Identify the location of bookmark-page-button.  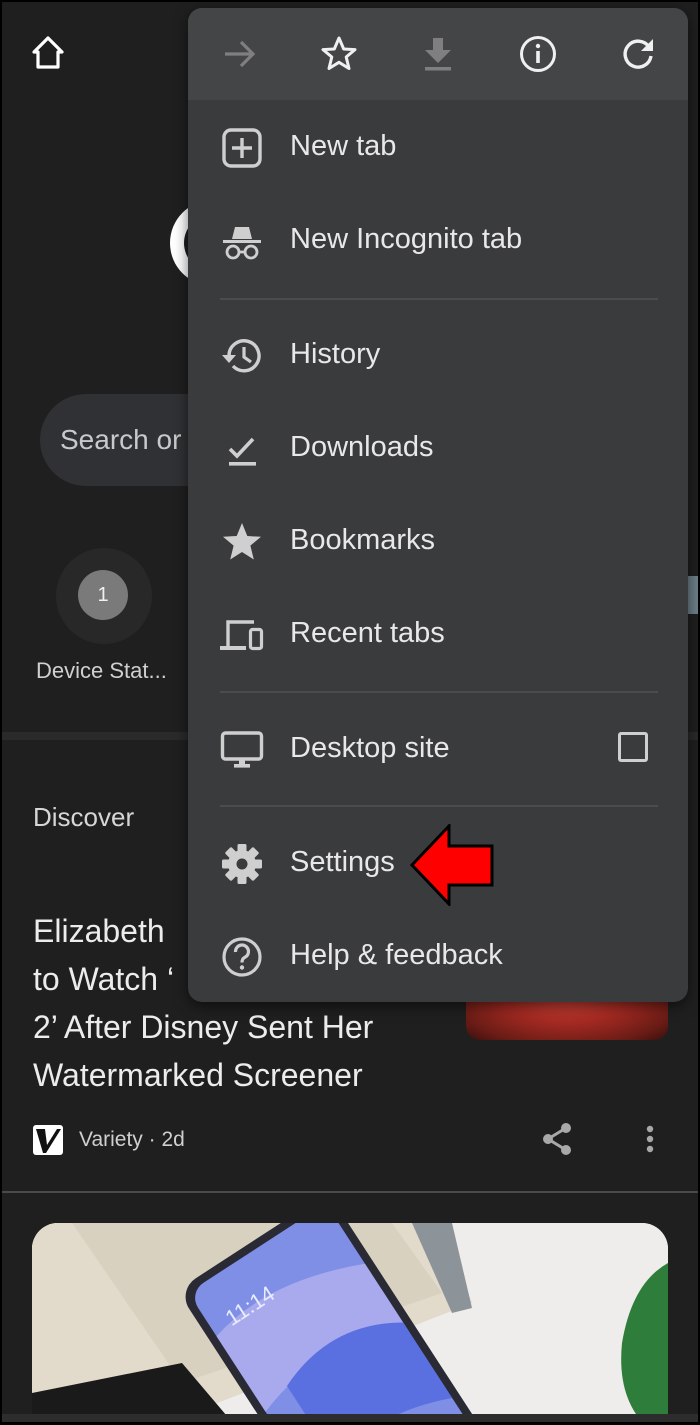
(339, 54).